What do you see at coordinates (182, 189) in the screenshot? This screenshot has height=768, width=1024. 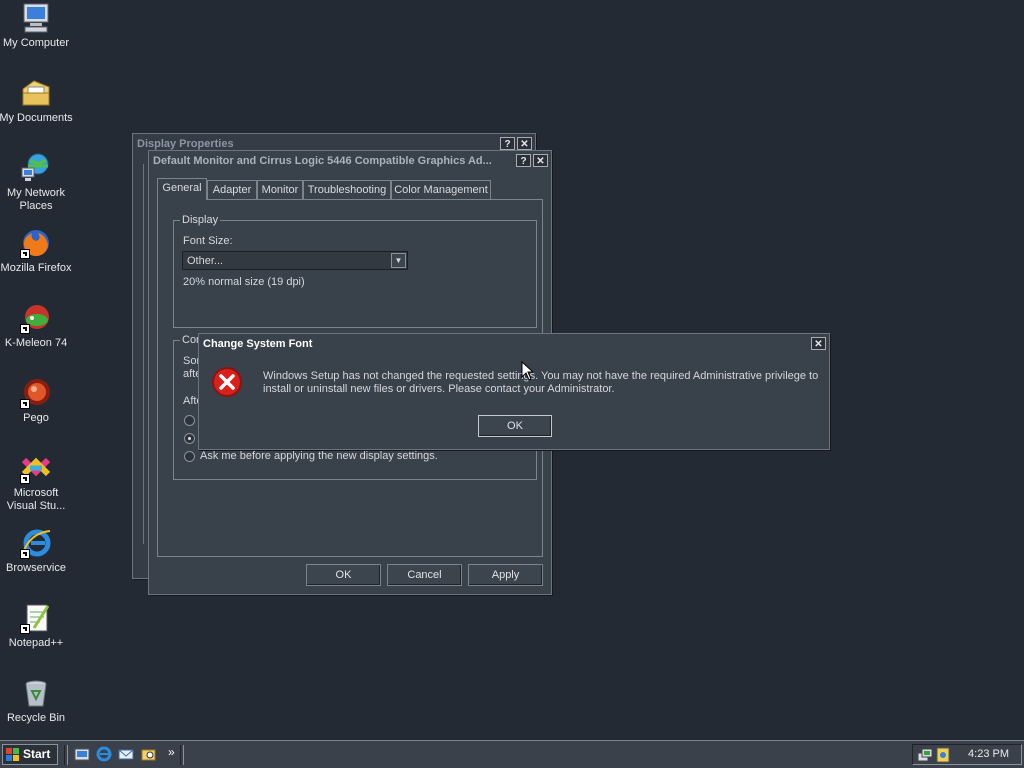 I see `tab-general: General` at bounding box center [182, 189].